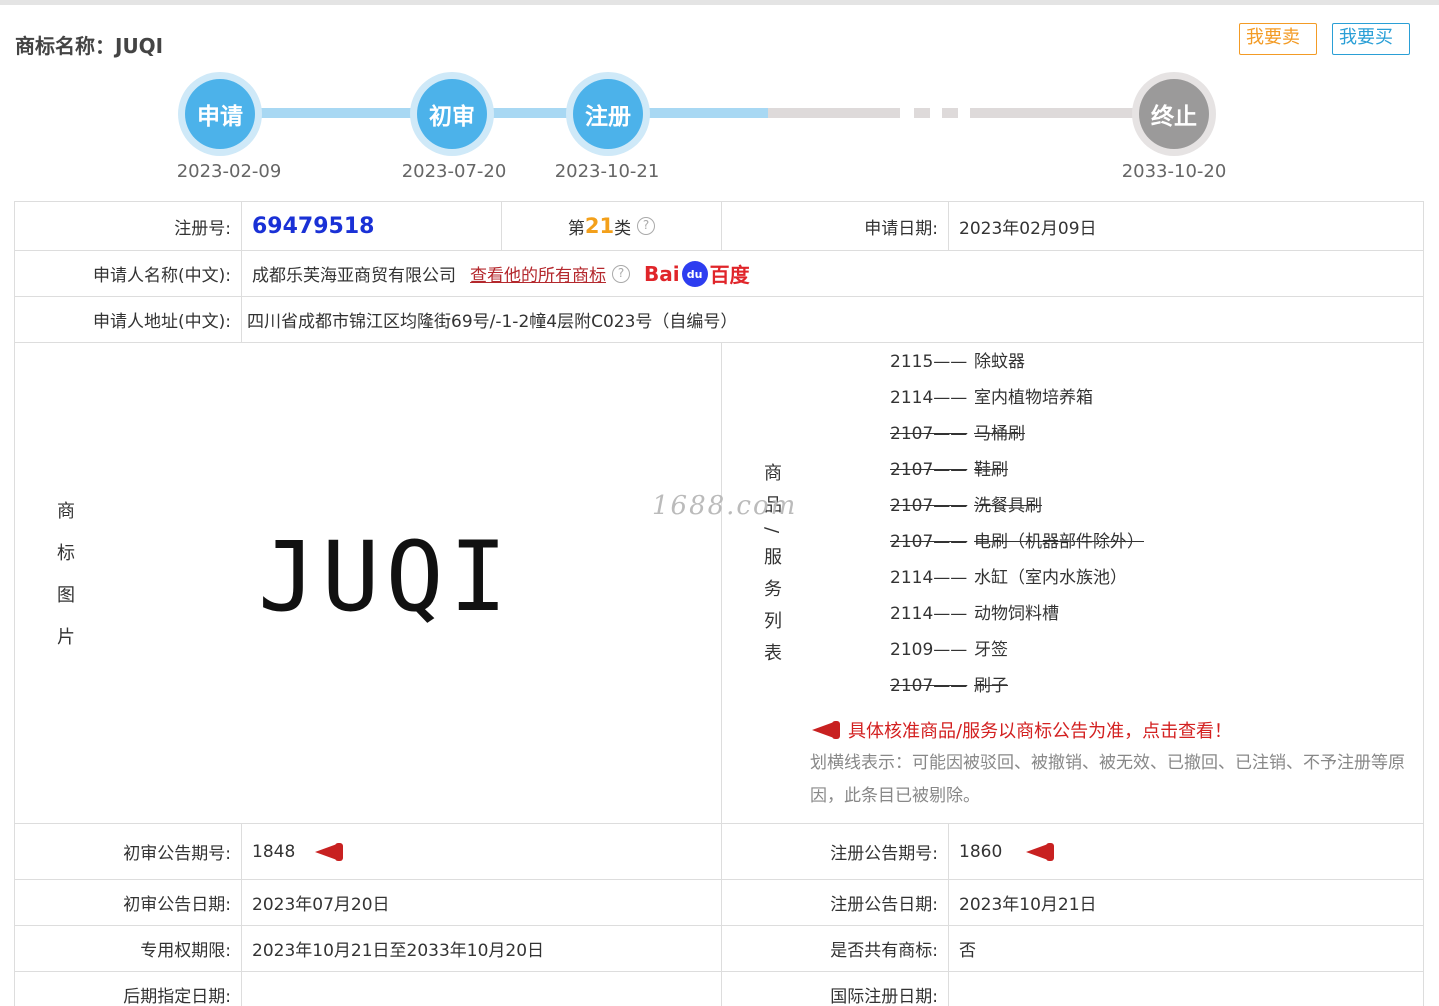 The height and width of the screenshot is (1006, 1439). Describe the element at coordinates (538, 273) in the screenshot. I see `all-trademarks-link: 查看他的所有商标` at that location.